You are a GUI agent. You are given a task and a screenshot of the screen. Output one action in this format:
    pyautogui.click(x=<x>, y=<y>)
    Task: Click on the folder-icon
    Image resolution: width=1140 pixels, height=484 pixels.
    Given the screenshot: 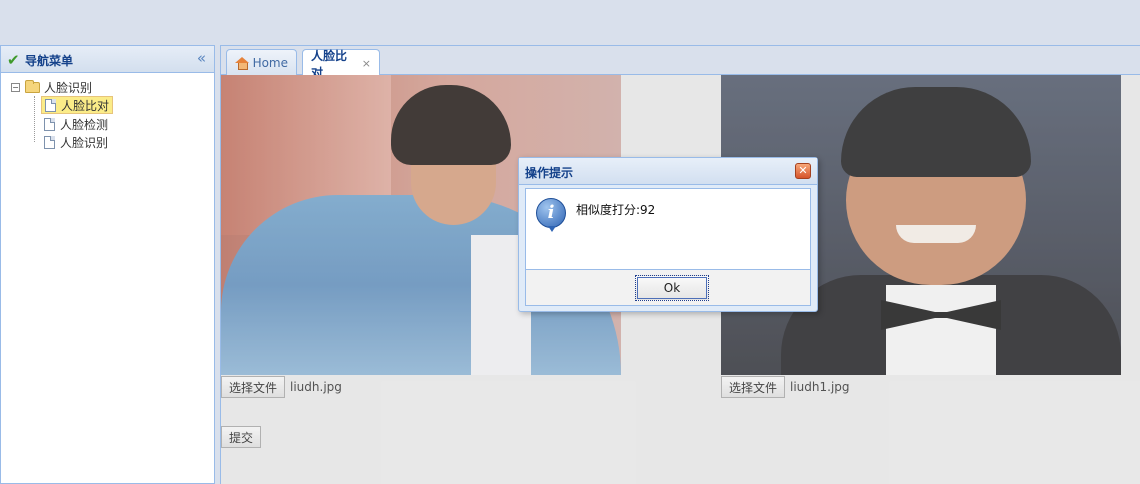 What is the action you would take?
    pyautogui.click(x=32, y=86)
    